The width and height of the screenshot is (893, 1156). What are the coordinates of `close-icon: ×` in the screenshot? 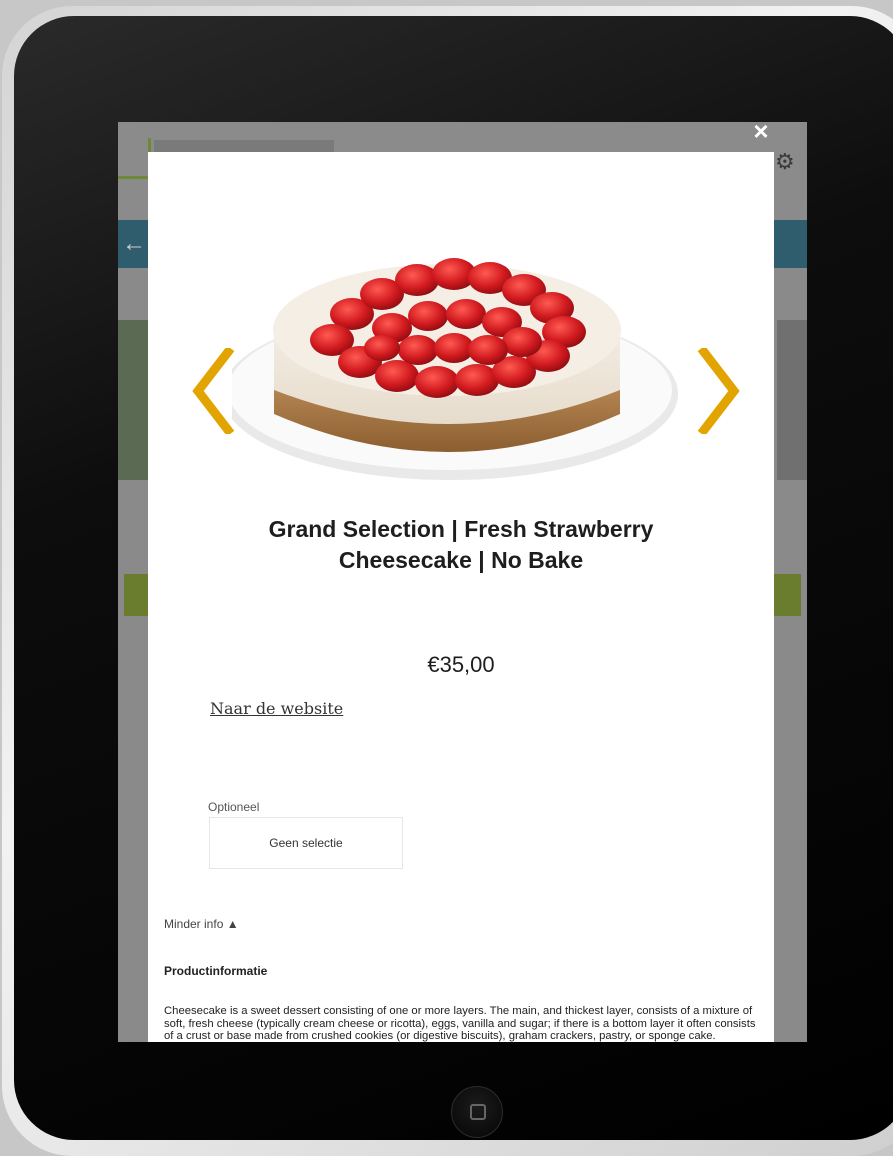 It's located at (761, 134).